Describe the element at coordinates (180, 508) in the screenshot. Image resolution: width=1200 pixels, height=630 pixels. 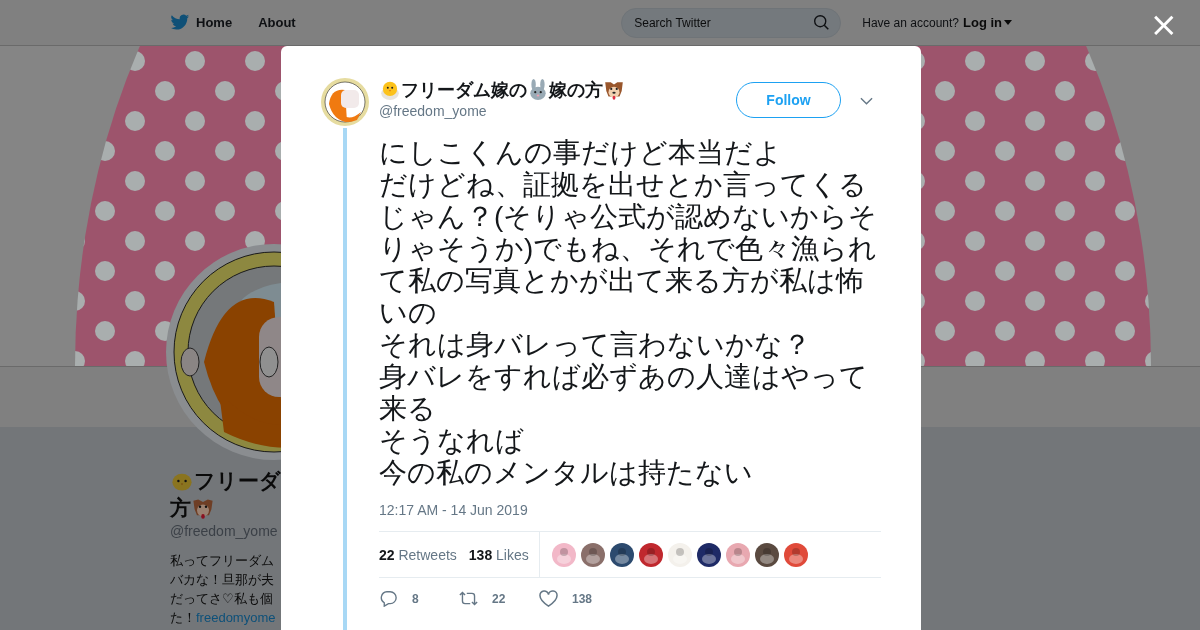
I see `profile-name: 方` at that location.